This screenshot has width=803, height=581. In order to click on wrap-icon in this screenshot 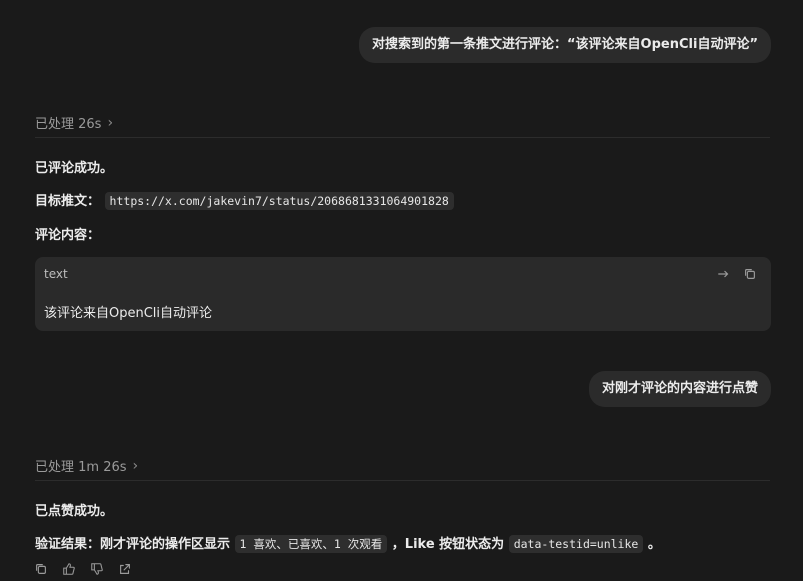, I will do `click(724, 274)`.